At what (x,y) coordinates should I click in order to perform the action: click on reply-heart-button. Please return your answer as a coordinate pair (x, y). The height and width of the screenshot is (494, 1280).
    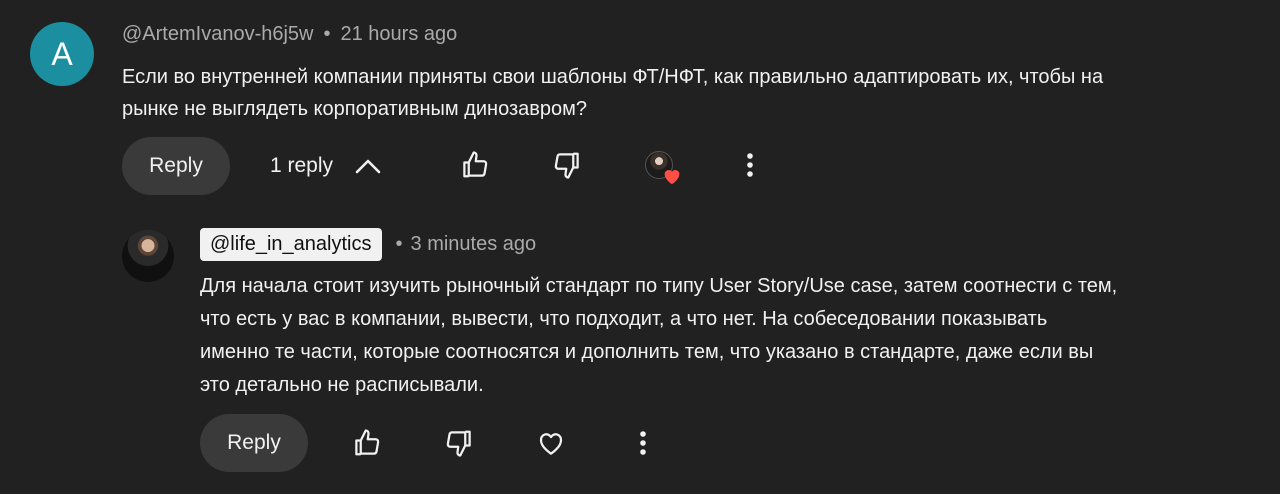
    Looking at the image, I should click on (551, 443).